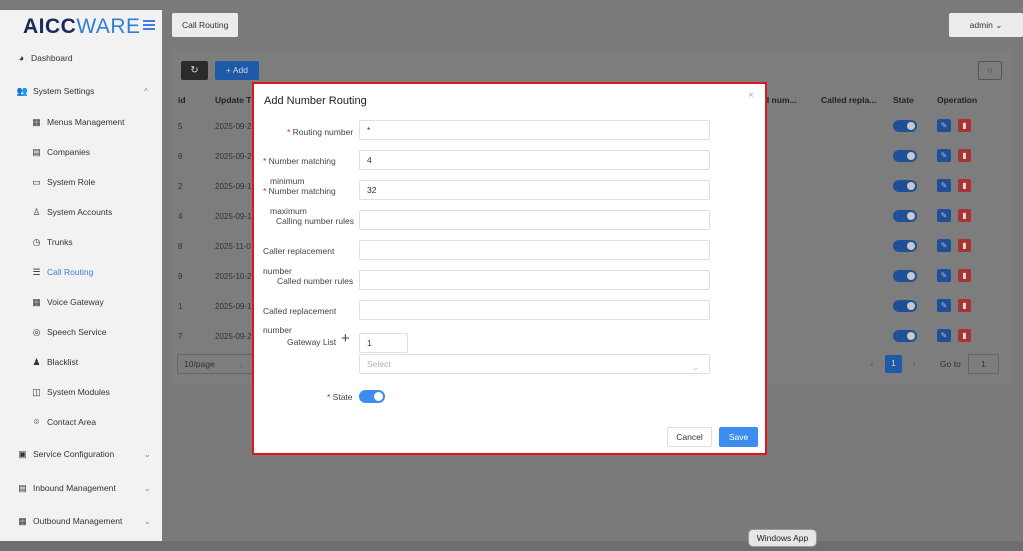 This screenshot has height=551, width=1023. Describe the element at coordinates (21, 58) in the screenshot. I see `tachometer-icon: ◕` at that location.